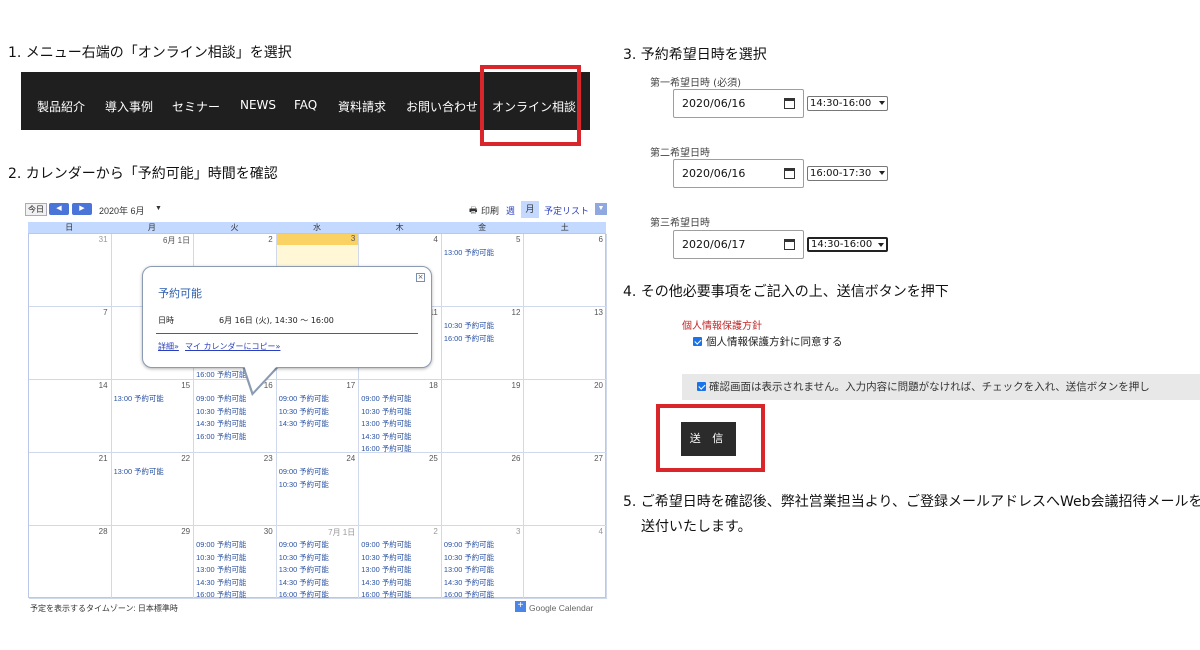 Image resolution: width=1200 pixels, height=650 pixels. I want to click on next-month-button: ▶, so click(82, 209).